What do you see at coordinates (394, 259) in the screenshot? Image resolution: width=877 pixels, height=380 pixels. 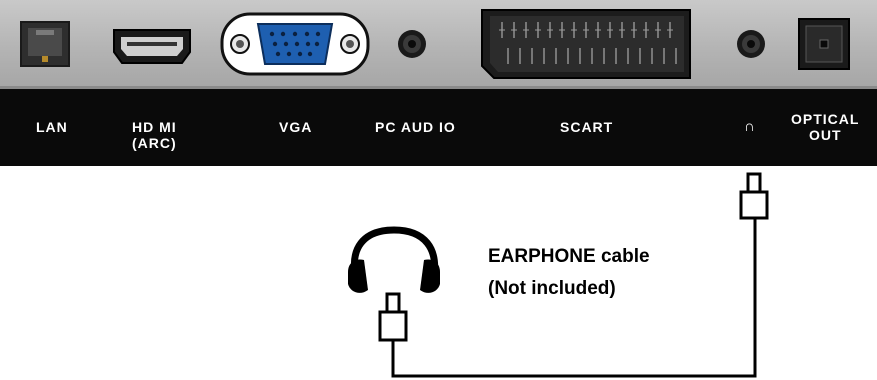 I see `headphone-icon` at bounding box center [394, 259].